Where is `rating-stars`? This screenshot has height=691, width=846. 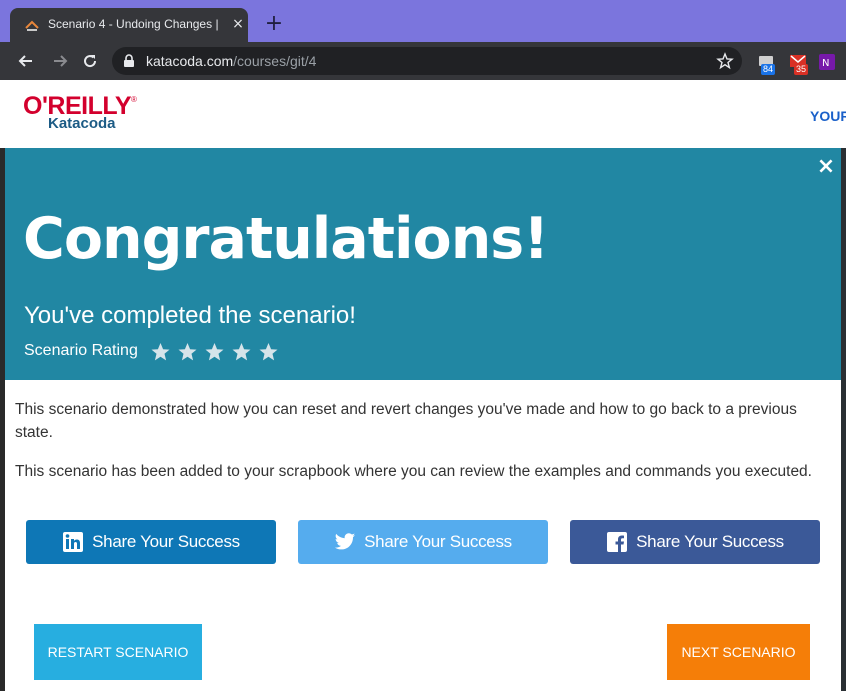
rating-stars is located at coordinates (214, 352).